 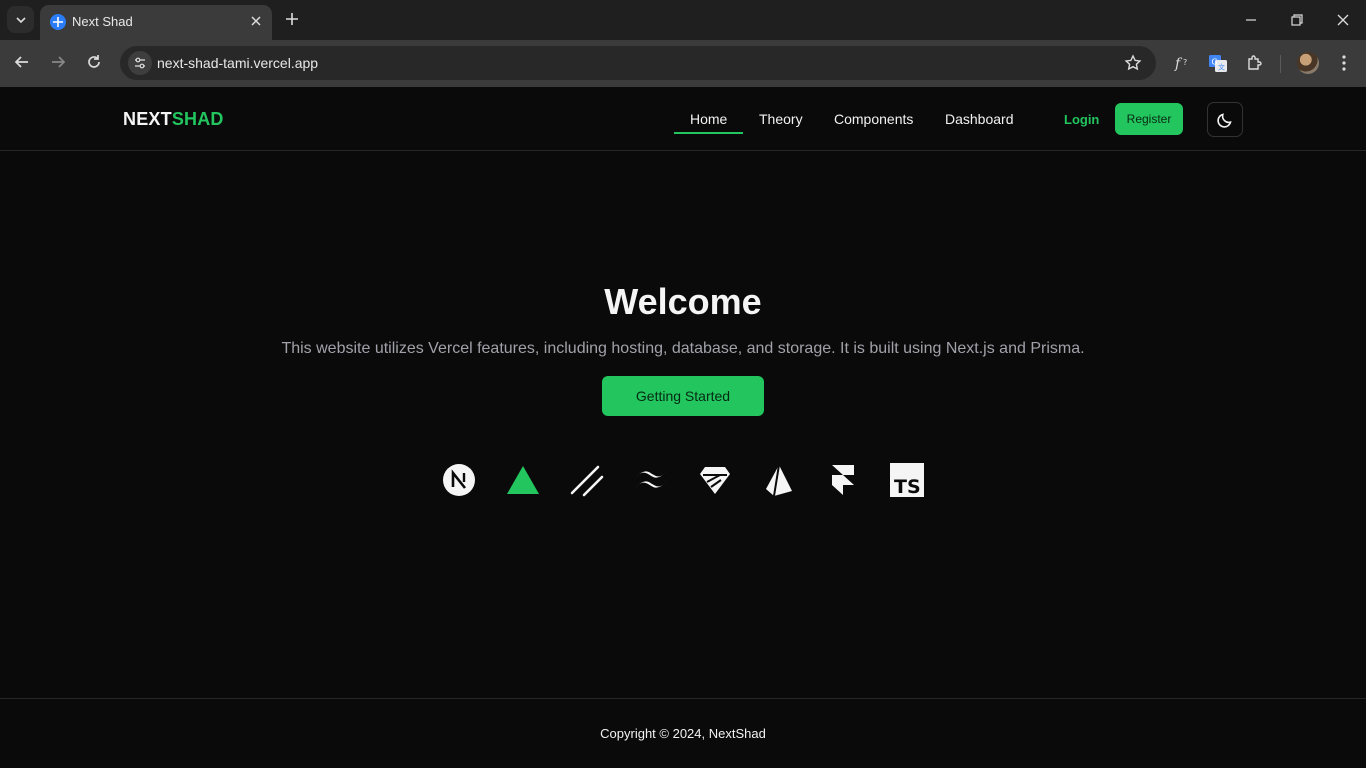 What do you see at coordinates (1133, 63) in the screenshot?
I see `bookmark-star-icon` at bounding box center [1133, 63].